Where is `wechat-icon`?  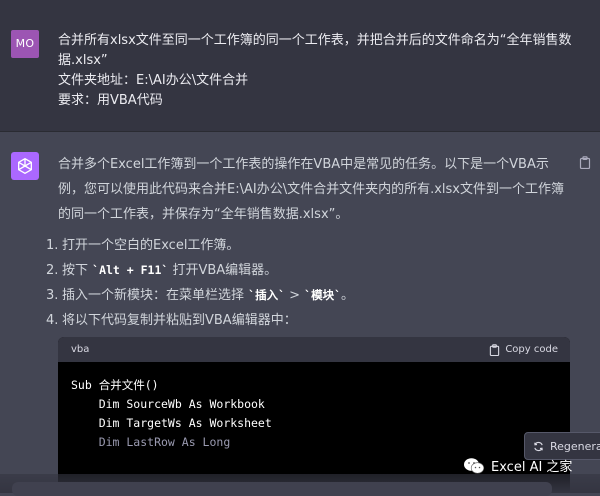
wechat-icon is located at coordinates (474, 465).